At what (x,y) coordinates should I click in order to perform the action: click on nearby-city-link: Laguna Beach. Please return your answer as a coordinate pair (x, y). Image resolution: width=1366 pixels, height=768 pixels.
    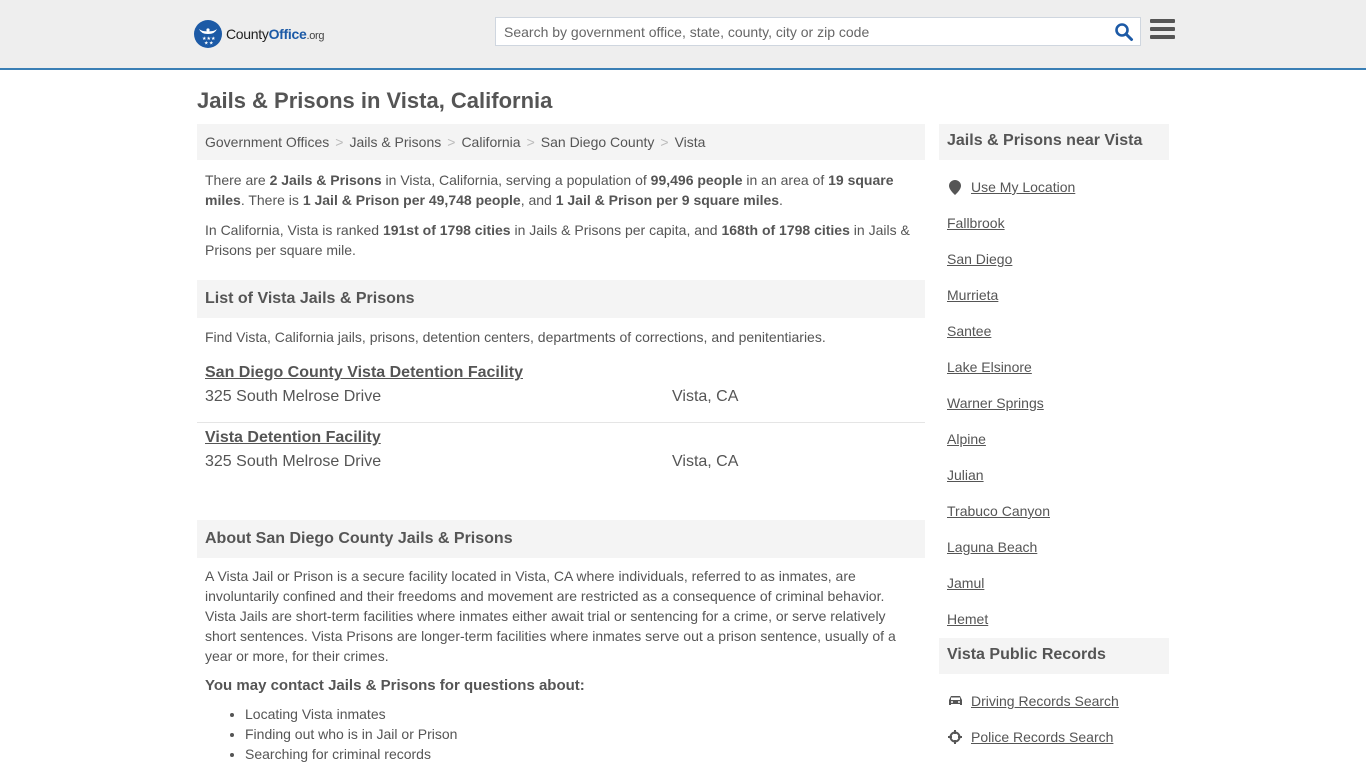
    Looking at the image, I should click on (992, 547).